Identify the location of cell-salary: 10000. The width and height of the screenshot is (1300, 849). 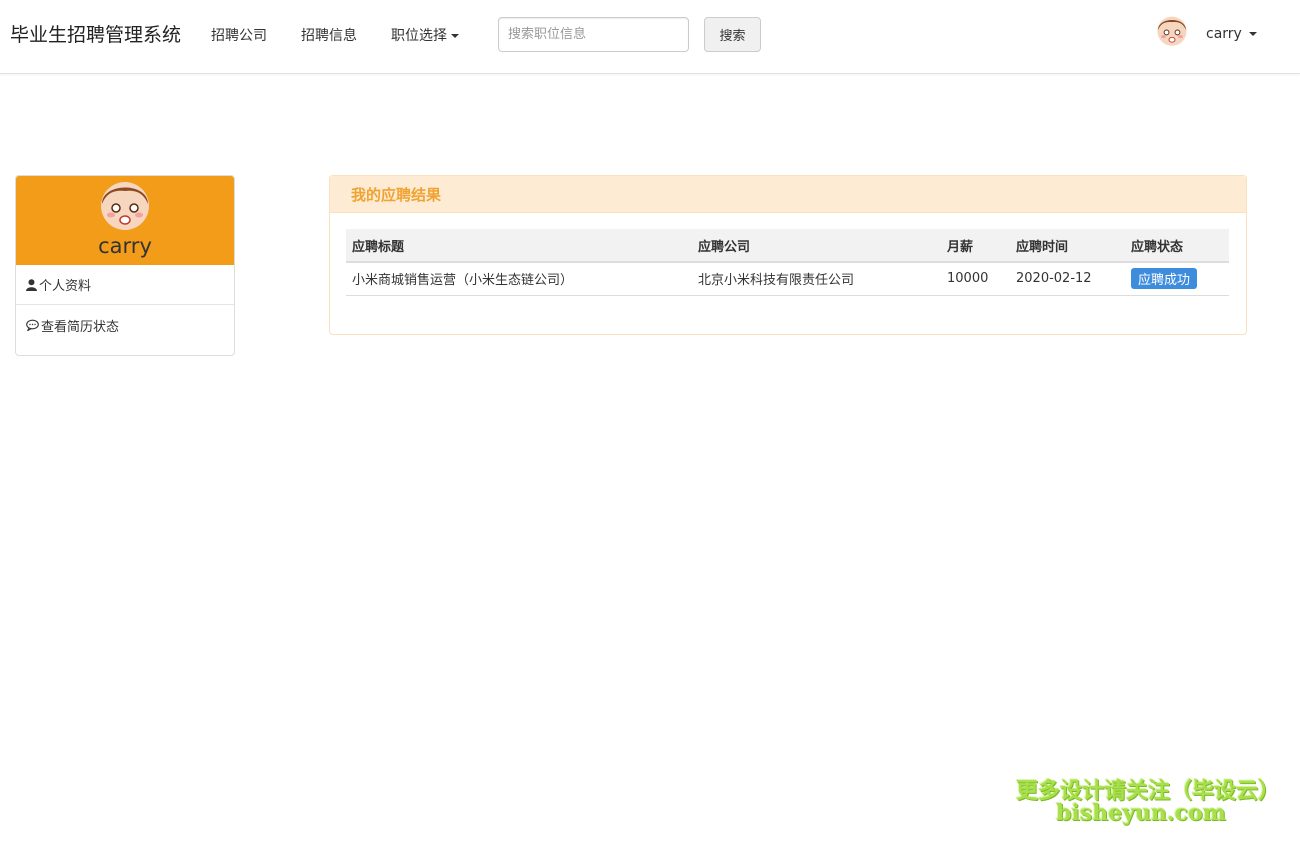
(975, 279).